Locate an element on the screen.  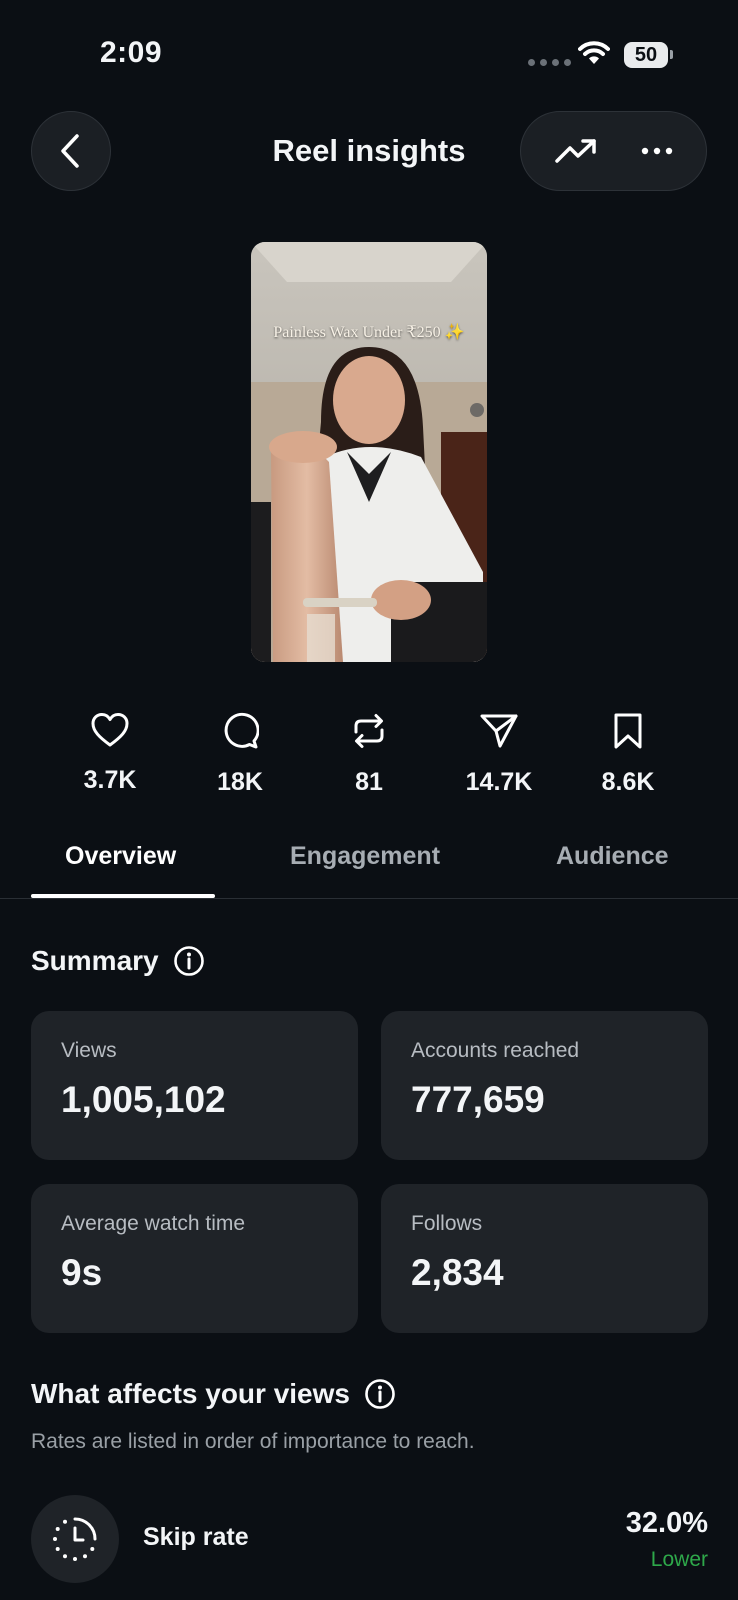
summary-header: Summary is located at coordinates (118, 961).